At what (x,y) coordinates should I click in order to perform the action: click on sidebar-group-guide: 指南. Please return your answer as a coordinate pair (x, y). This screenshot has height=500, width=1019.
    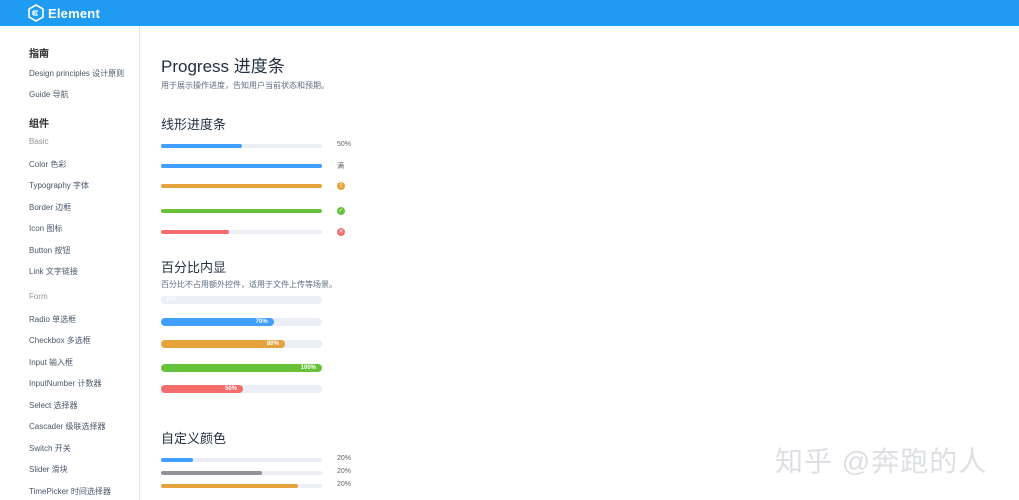
    Looking at the image, I should click on (39, 54).